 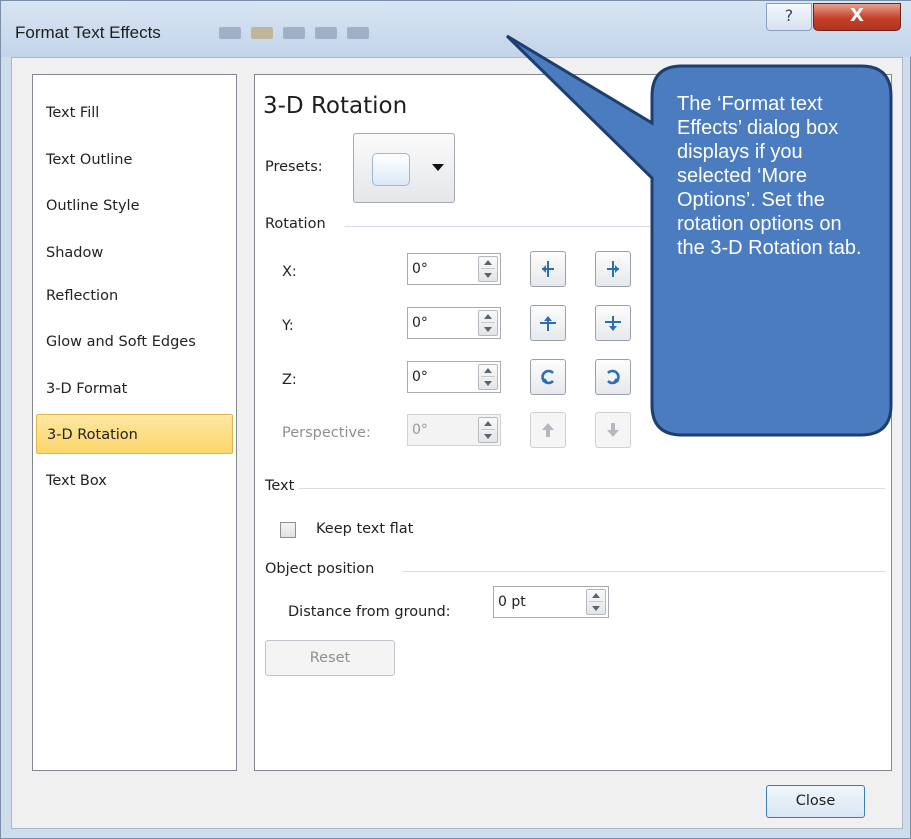 I want to click on keep-text-flat-label: Keep text flat, so click(x=364, y=529).